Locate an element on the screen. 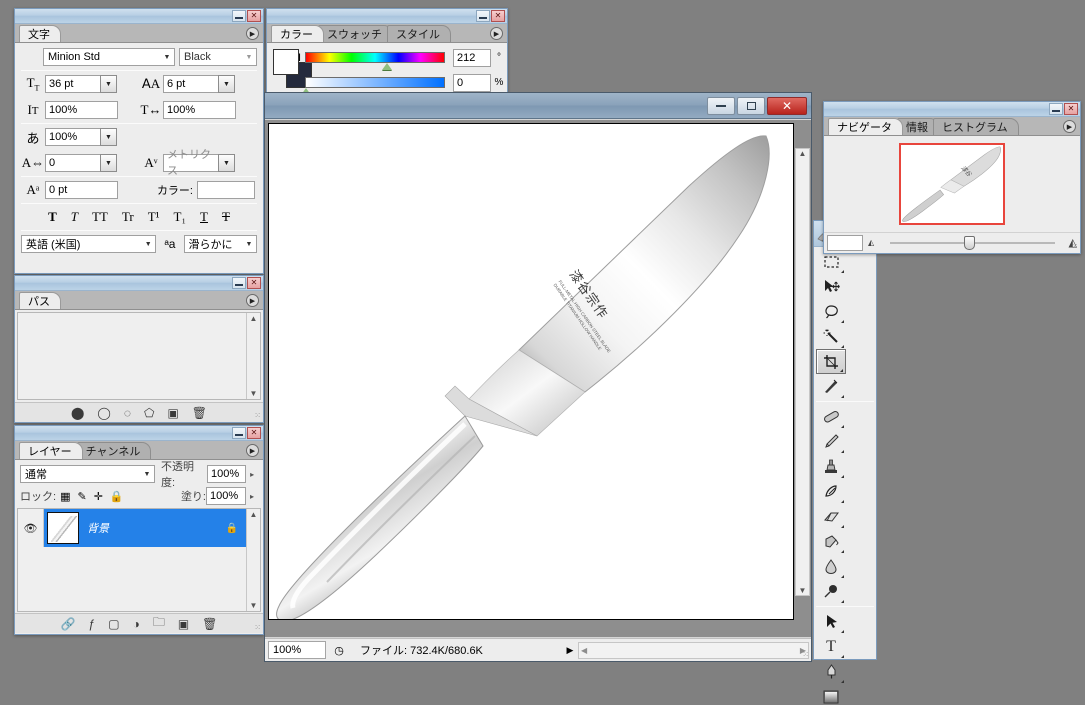  strikethrough-button: T is located at coordinates (226, 217).